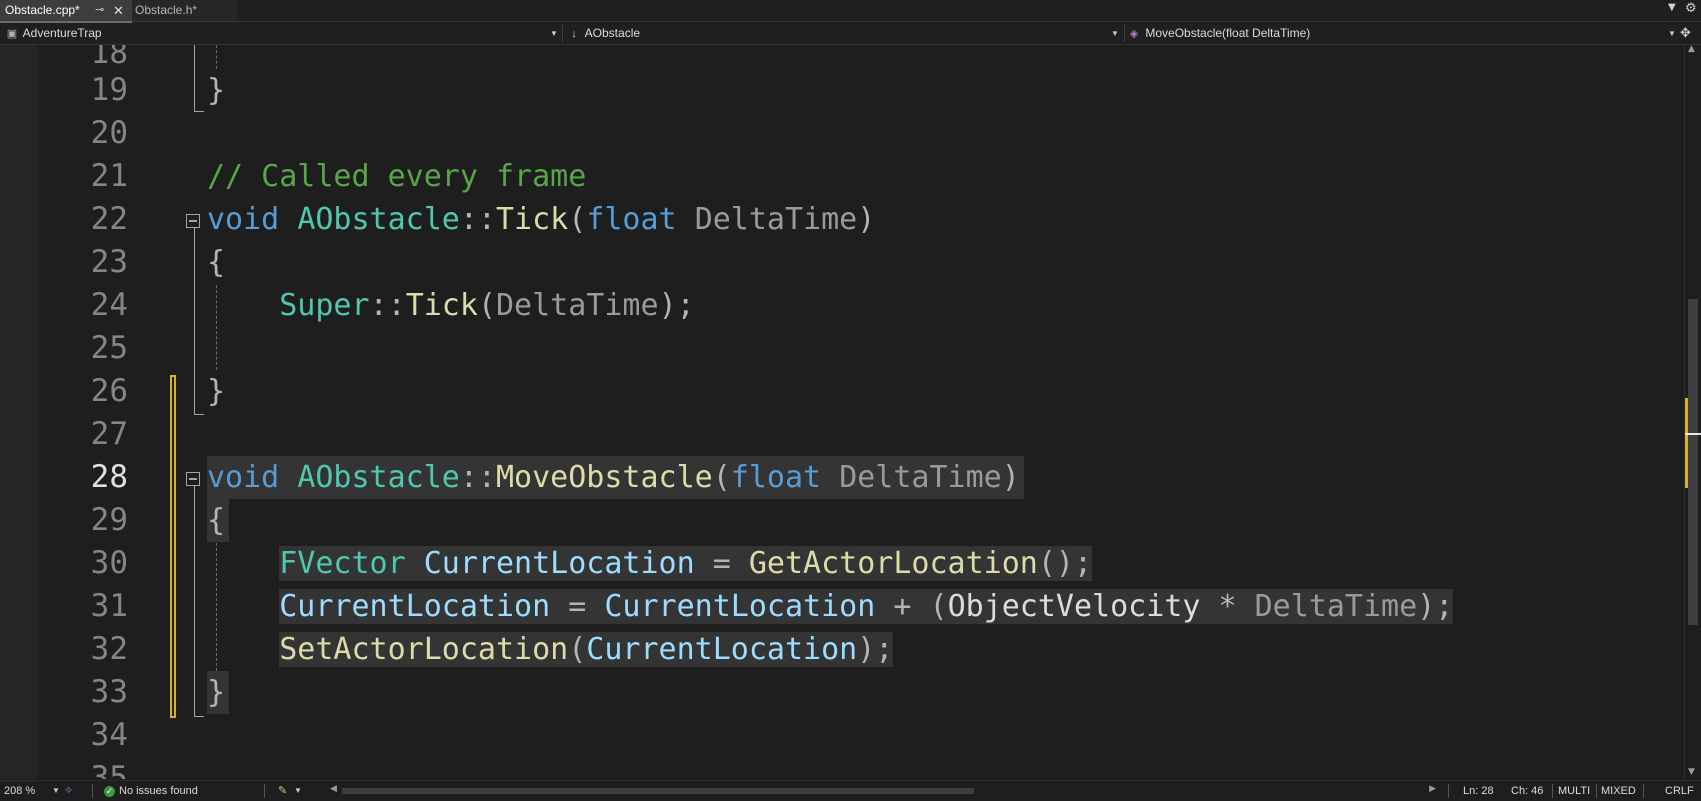 This screenshot has height=801, width=1701. Describe the element at coordinates (109, 348) in the screenshot. I see `line-number: 25` at that location.